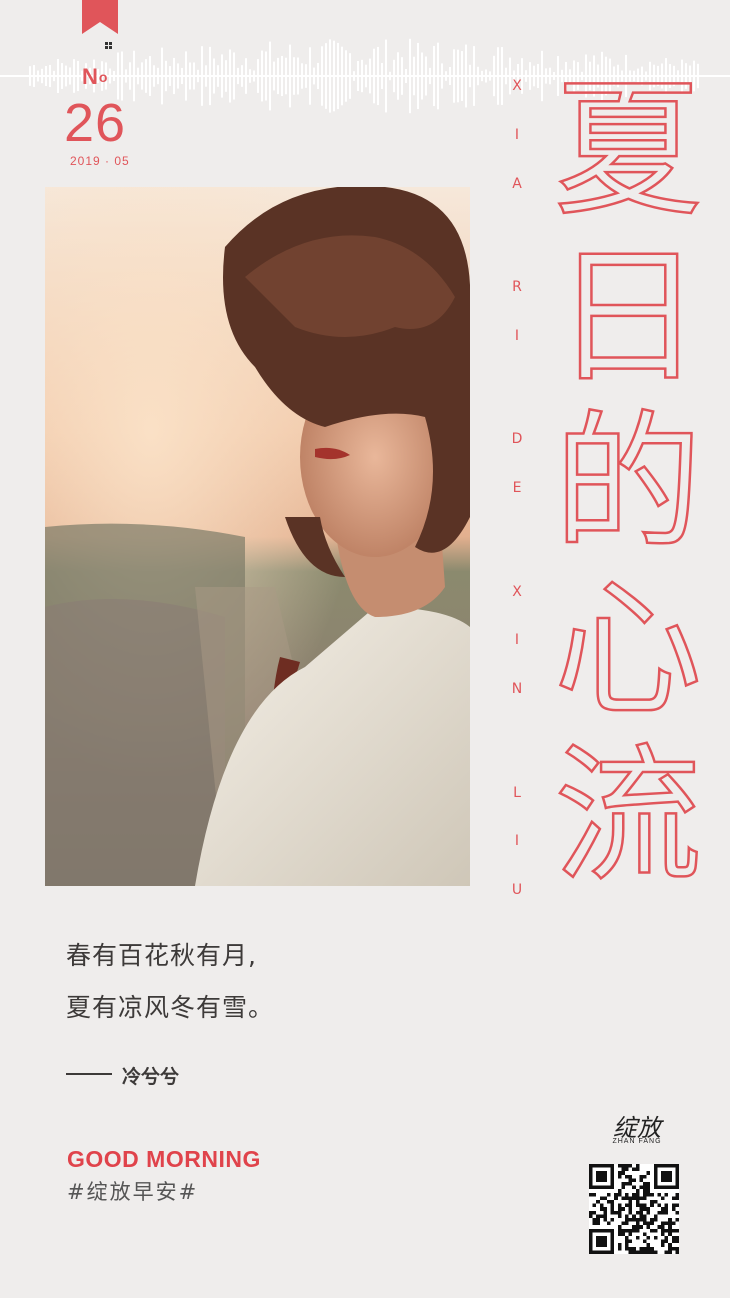  Describe the element at coordinates (517, 439) in the screenshot. I see `pinyin-letter: D` at that location.